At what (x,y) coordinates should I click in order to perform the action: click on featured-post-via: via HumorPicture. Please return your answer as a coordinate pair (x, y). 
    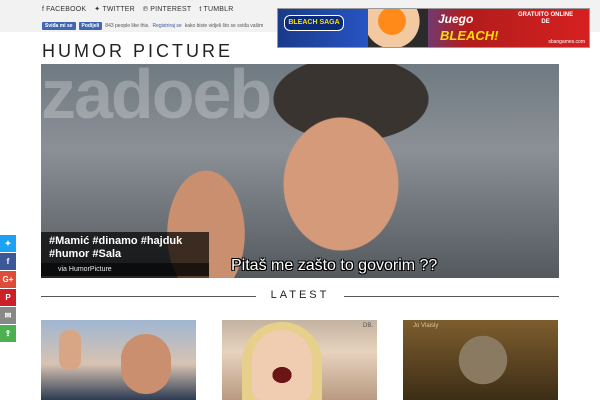
    Looking at the image, I should click on (125, 270).